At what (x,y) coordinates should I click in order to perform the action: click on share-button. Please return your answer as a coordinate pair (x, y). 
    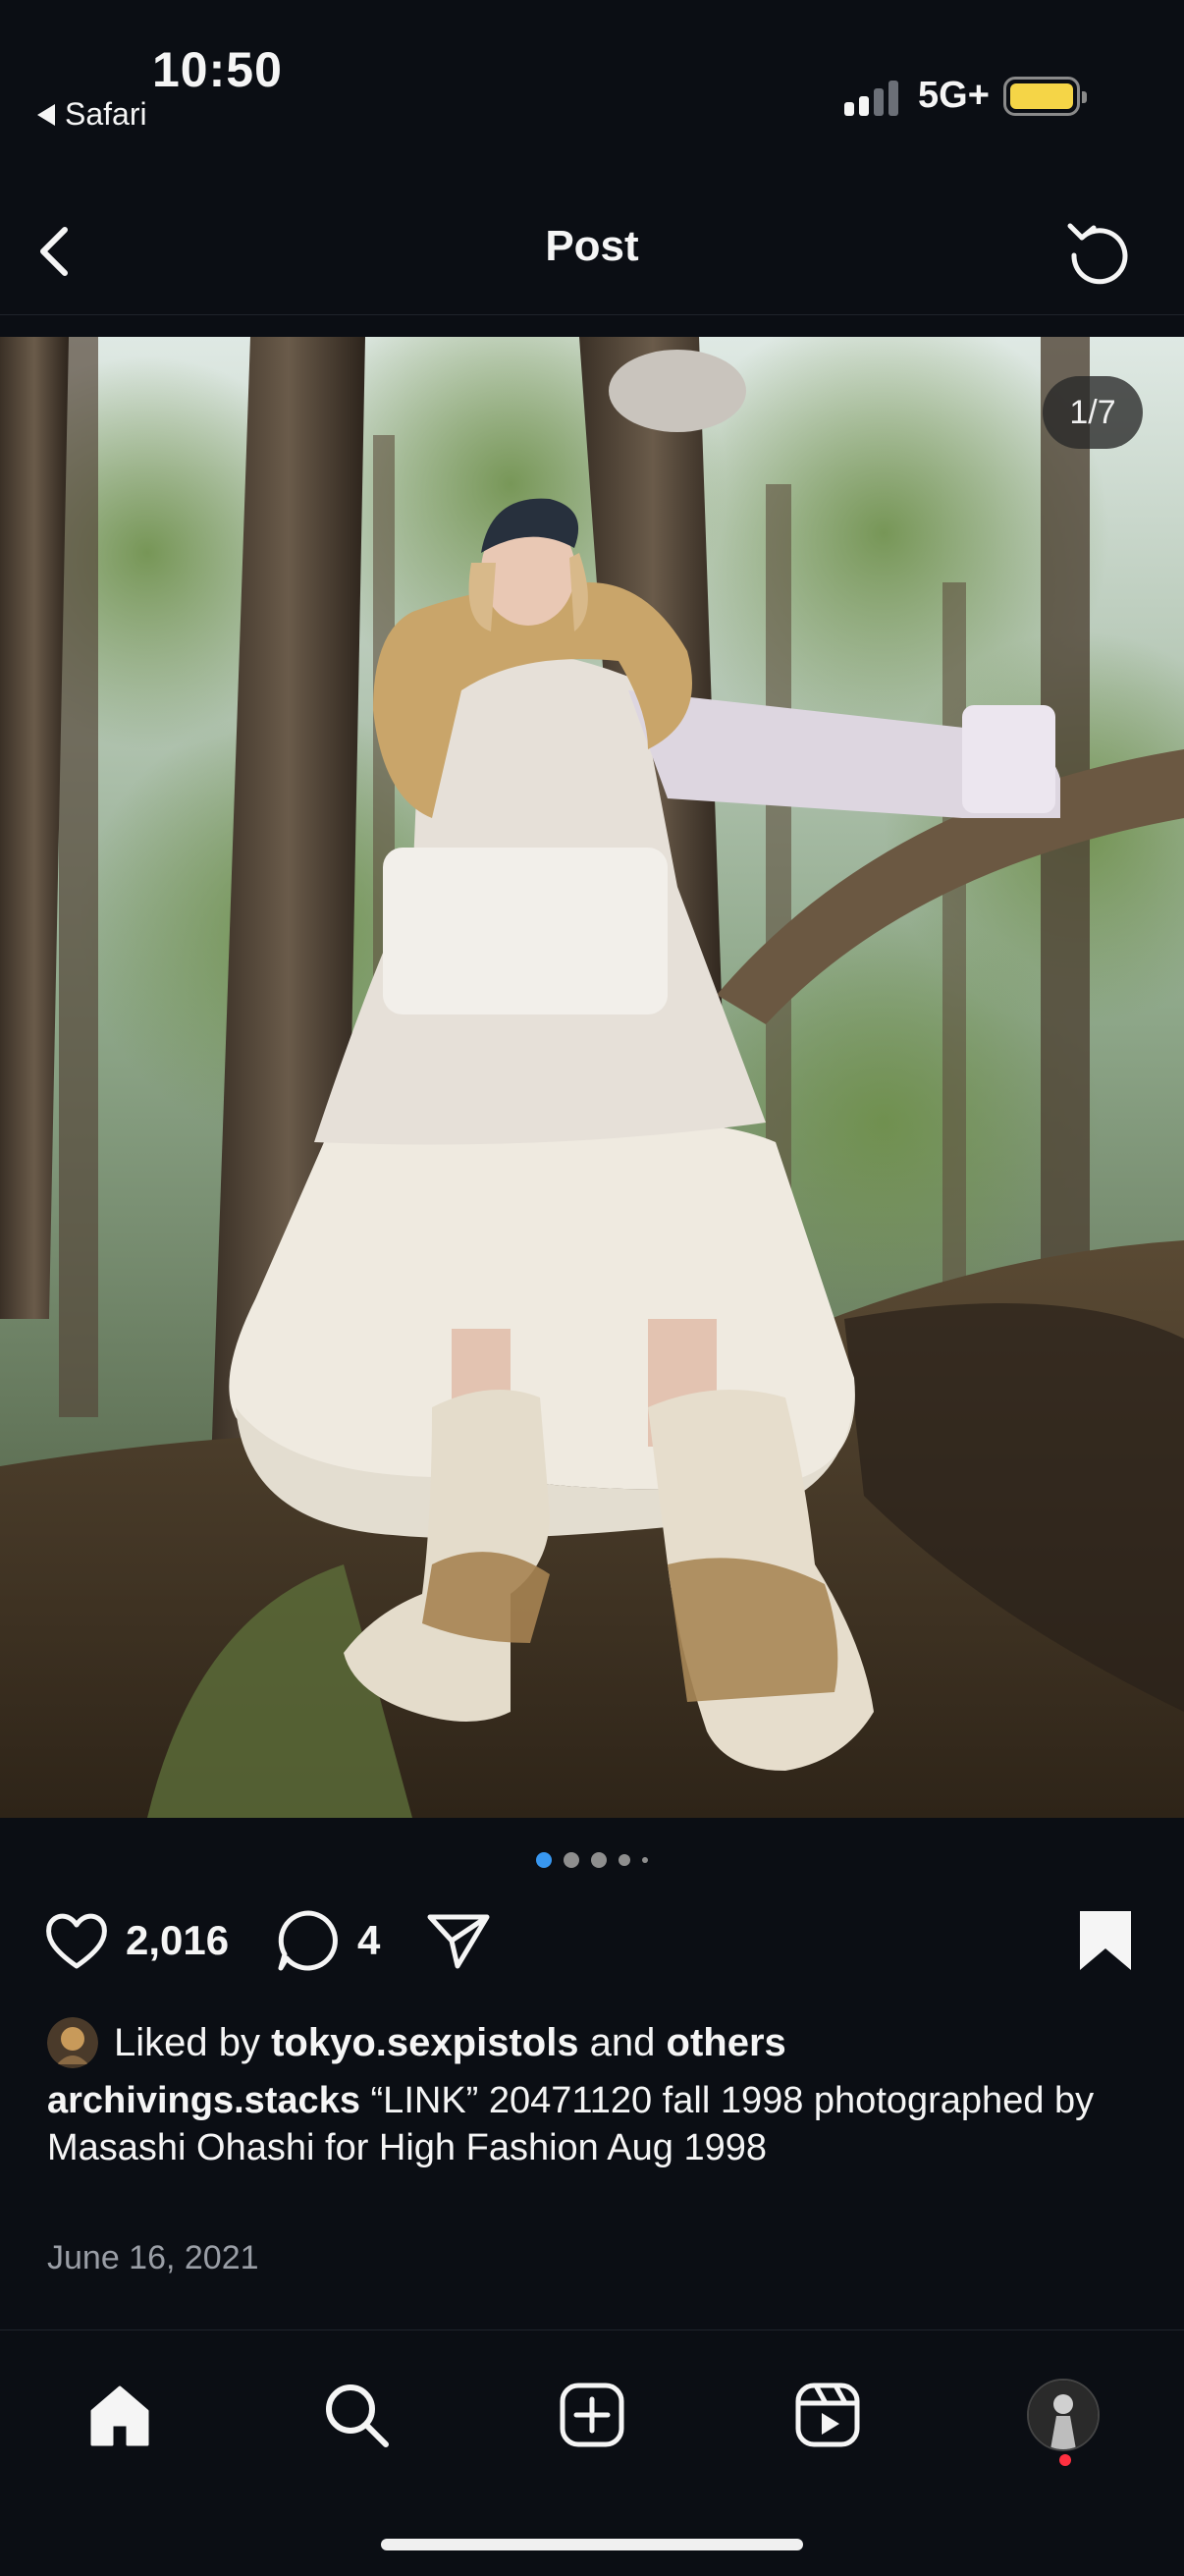
    Looking at the image, I should click on (458, 1941).